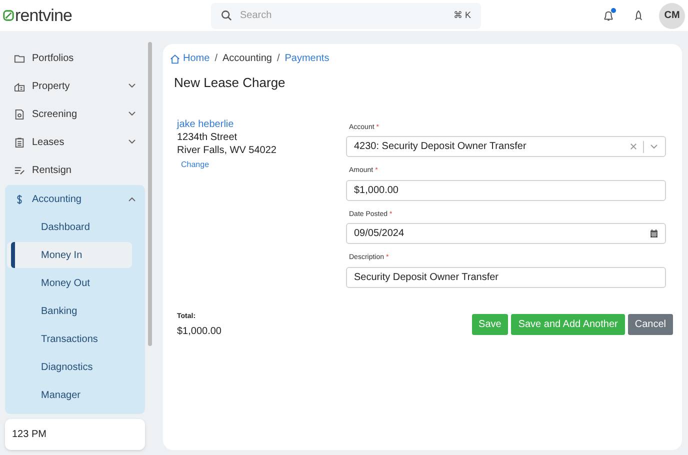  Describe the element at coordinates (650, 324) in the screenshot. I see `cancel-button: Cancel` at that location.